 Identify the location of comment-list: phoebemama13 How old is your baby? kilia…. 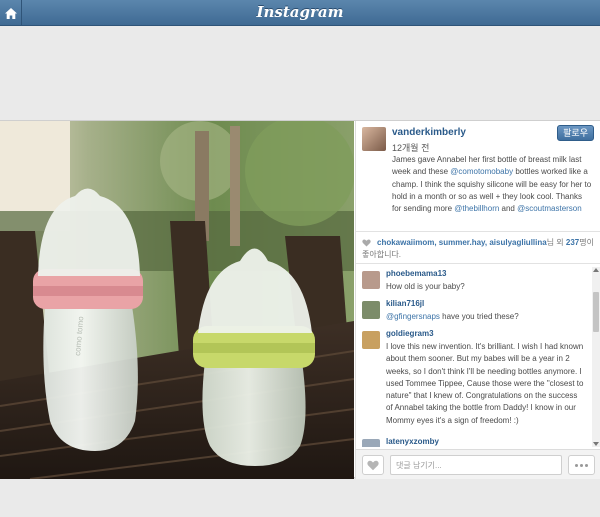
(474, 357).